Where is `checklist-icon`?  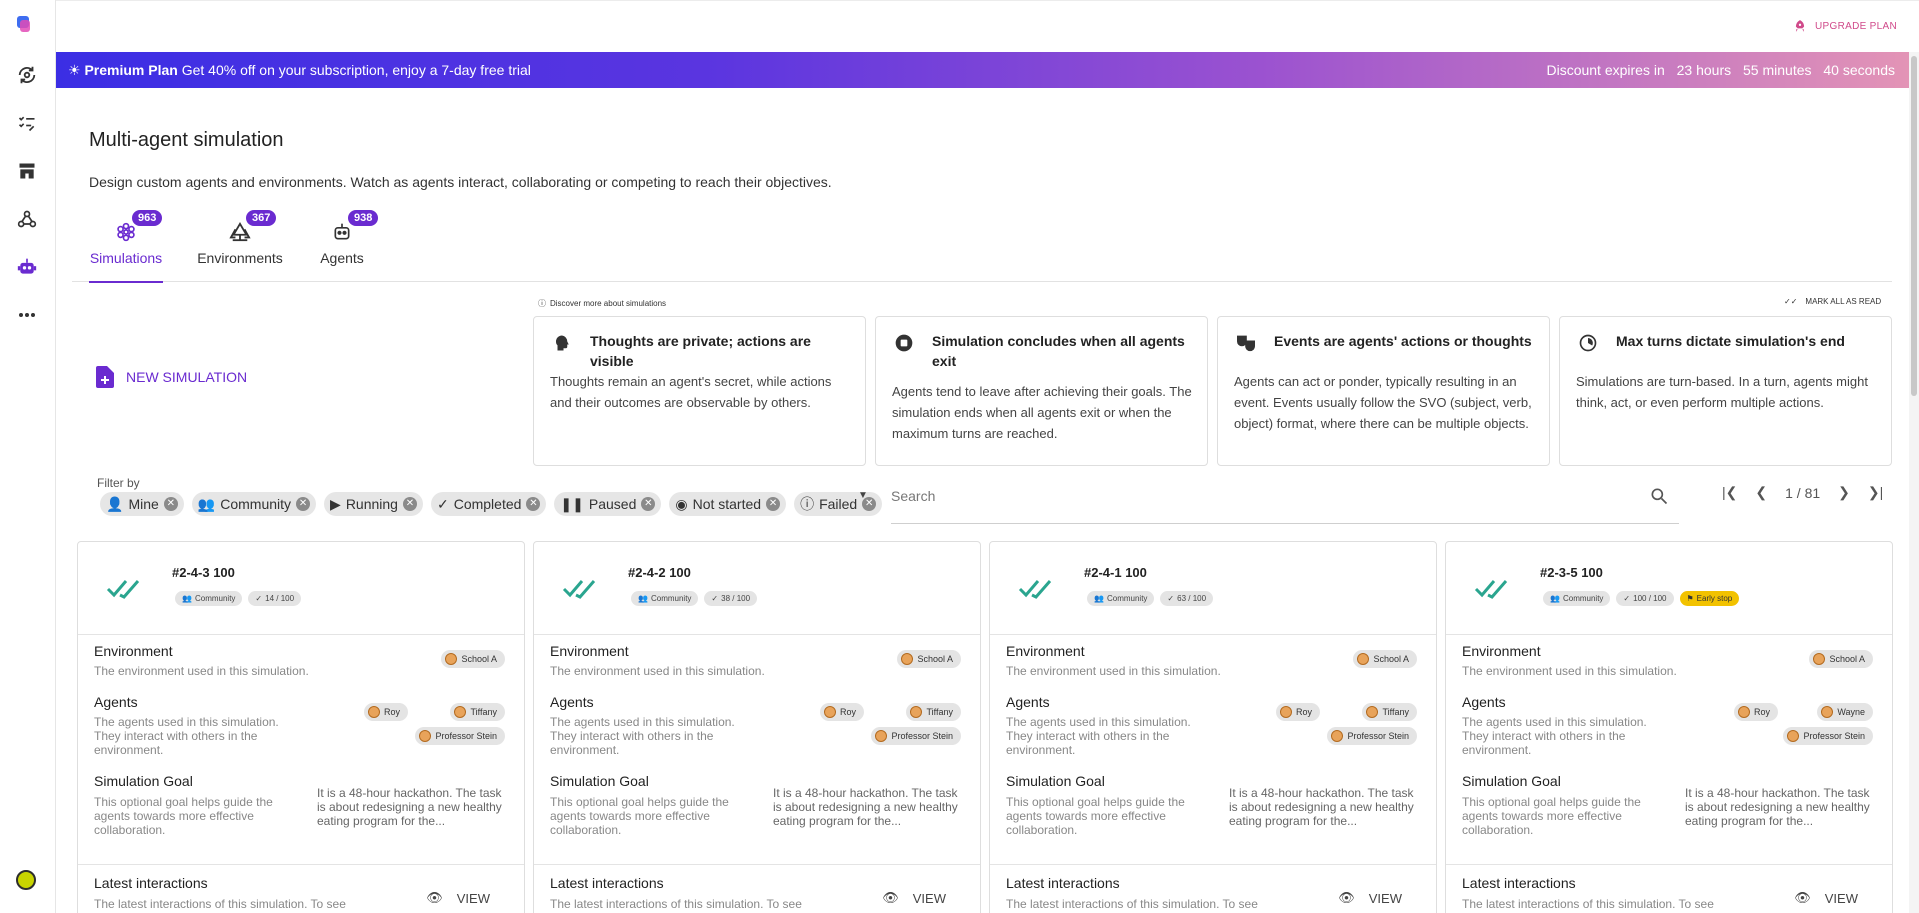 checklist-icon is located at coordinates (27, 123).